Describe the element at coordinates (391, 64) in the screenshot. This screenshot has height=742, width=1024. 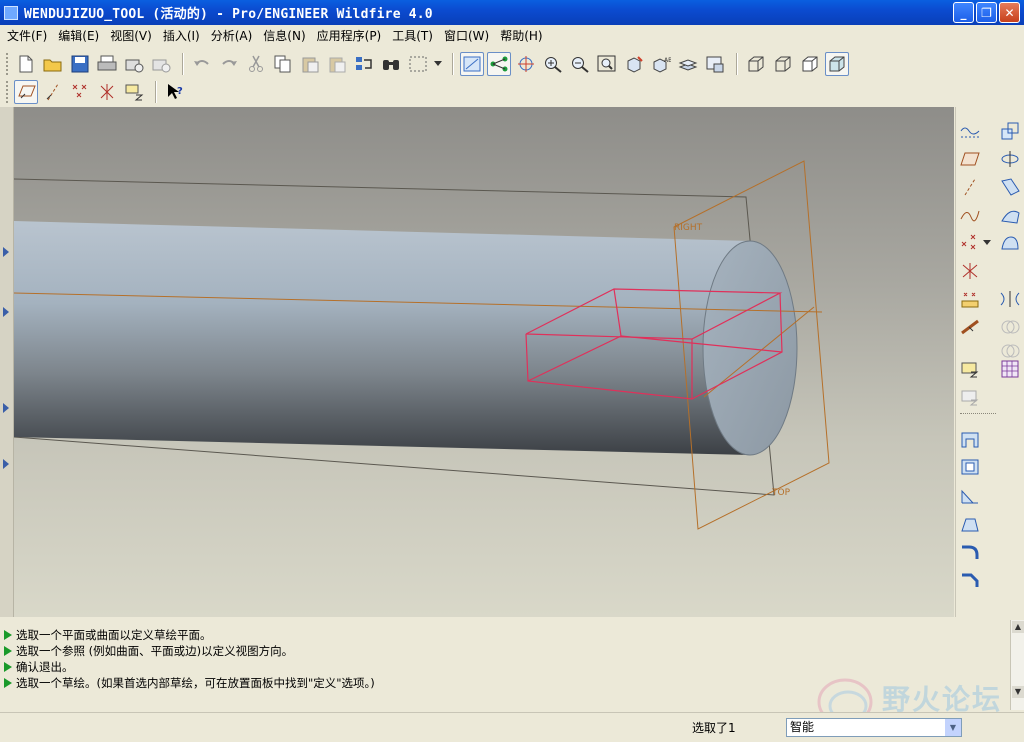
I see `find-binoculars-icon` at that location.